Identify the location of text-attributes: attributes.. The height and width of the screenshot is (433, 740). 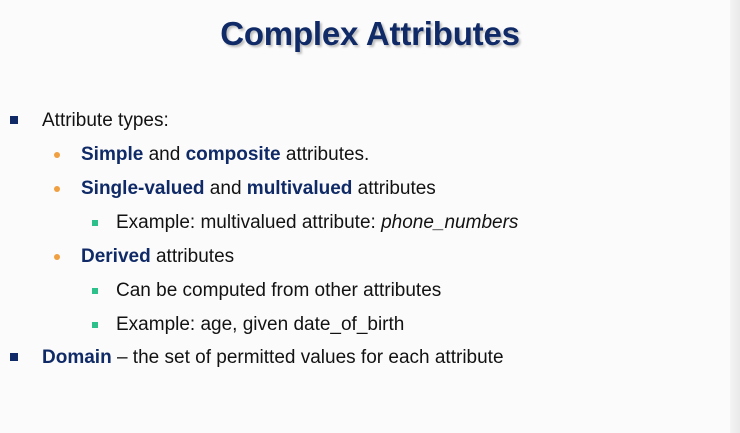
(325, 154).